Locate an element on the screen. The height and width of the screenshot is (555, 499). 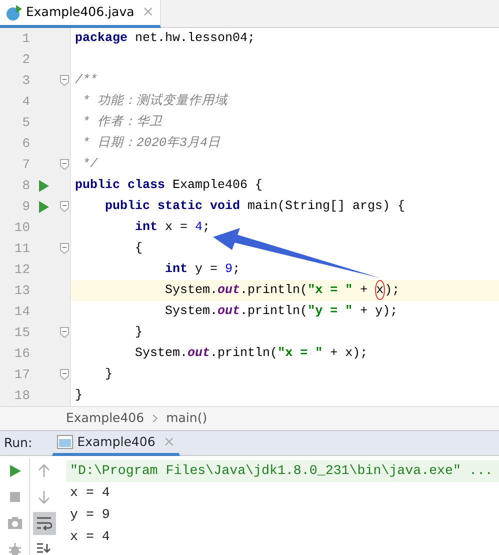
line-number: 4 is located at coordinates (25, 101).